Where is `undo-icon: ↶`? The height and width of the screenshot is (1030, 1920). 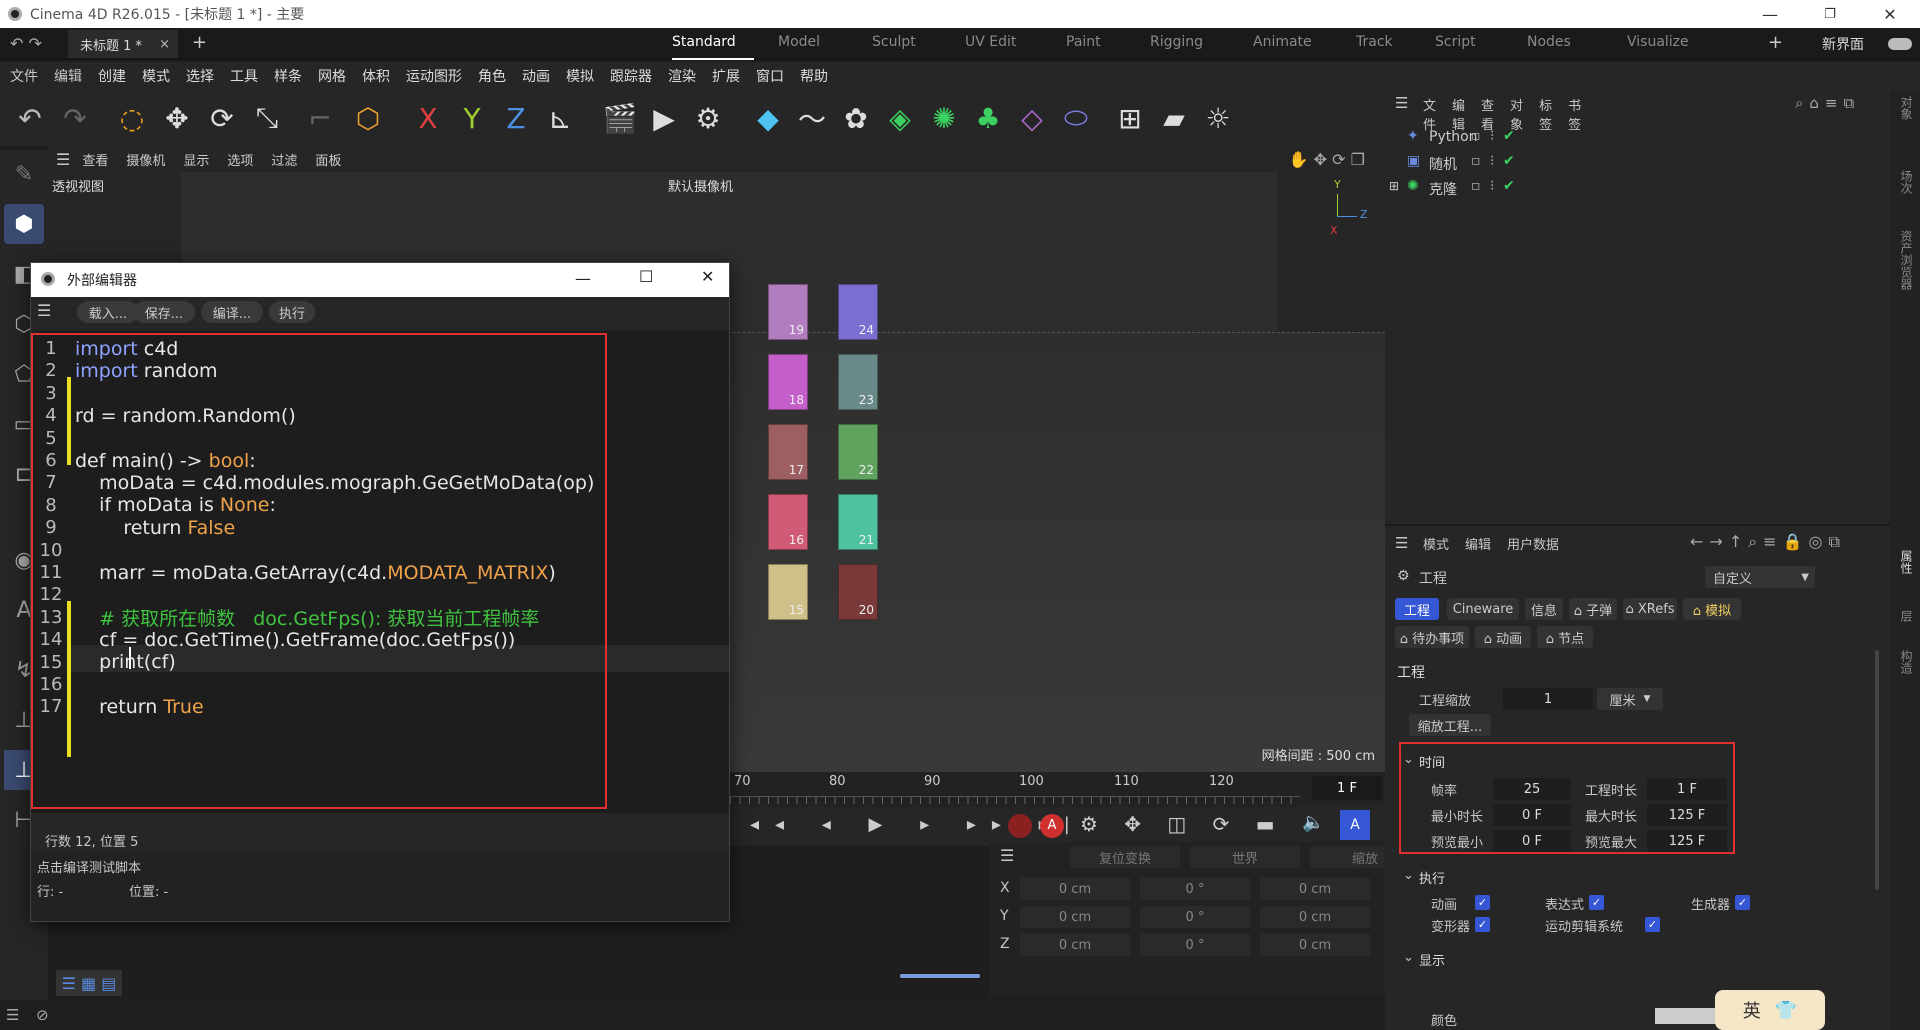
undo-icon: ↶ is located at coordinates (30, 118).